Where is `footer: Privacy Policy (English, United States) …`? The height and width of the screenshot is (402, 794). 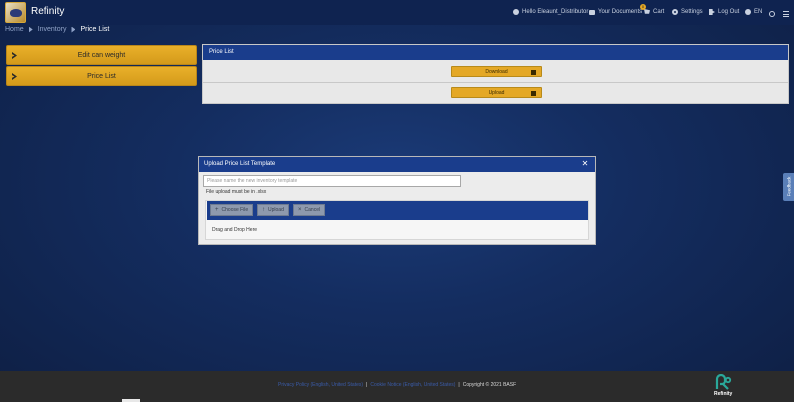 footer: Privacy Policy (English, United States) … is located at coordinates (397, 386).